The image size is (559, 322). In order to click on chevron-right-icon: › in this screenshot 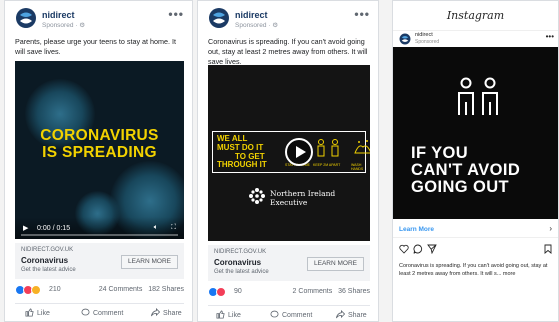, I will do `click(550, 228)`.